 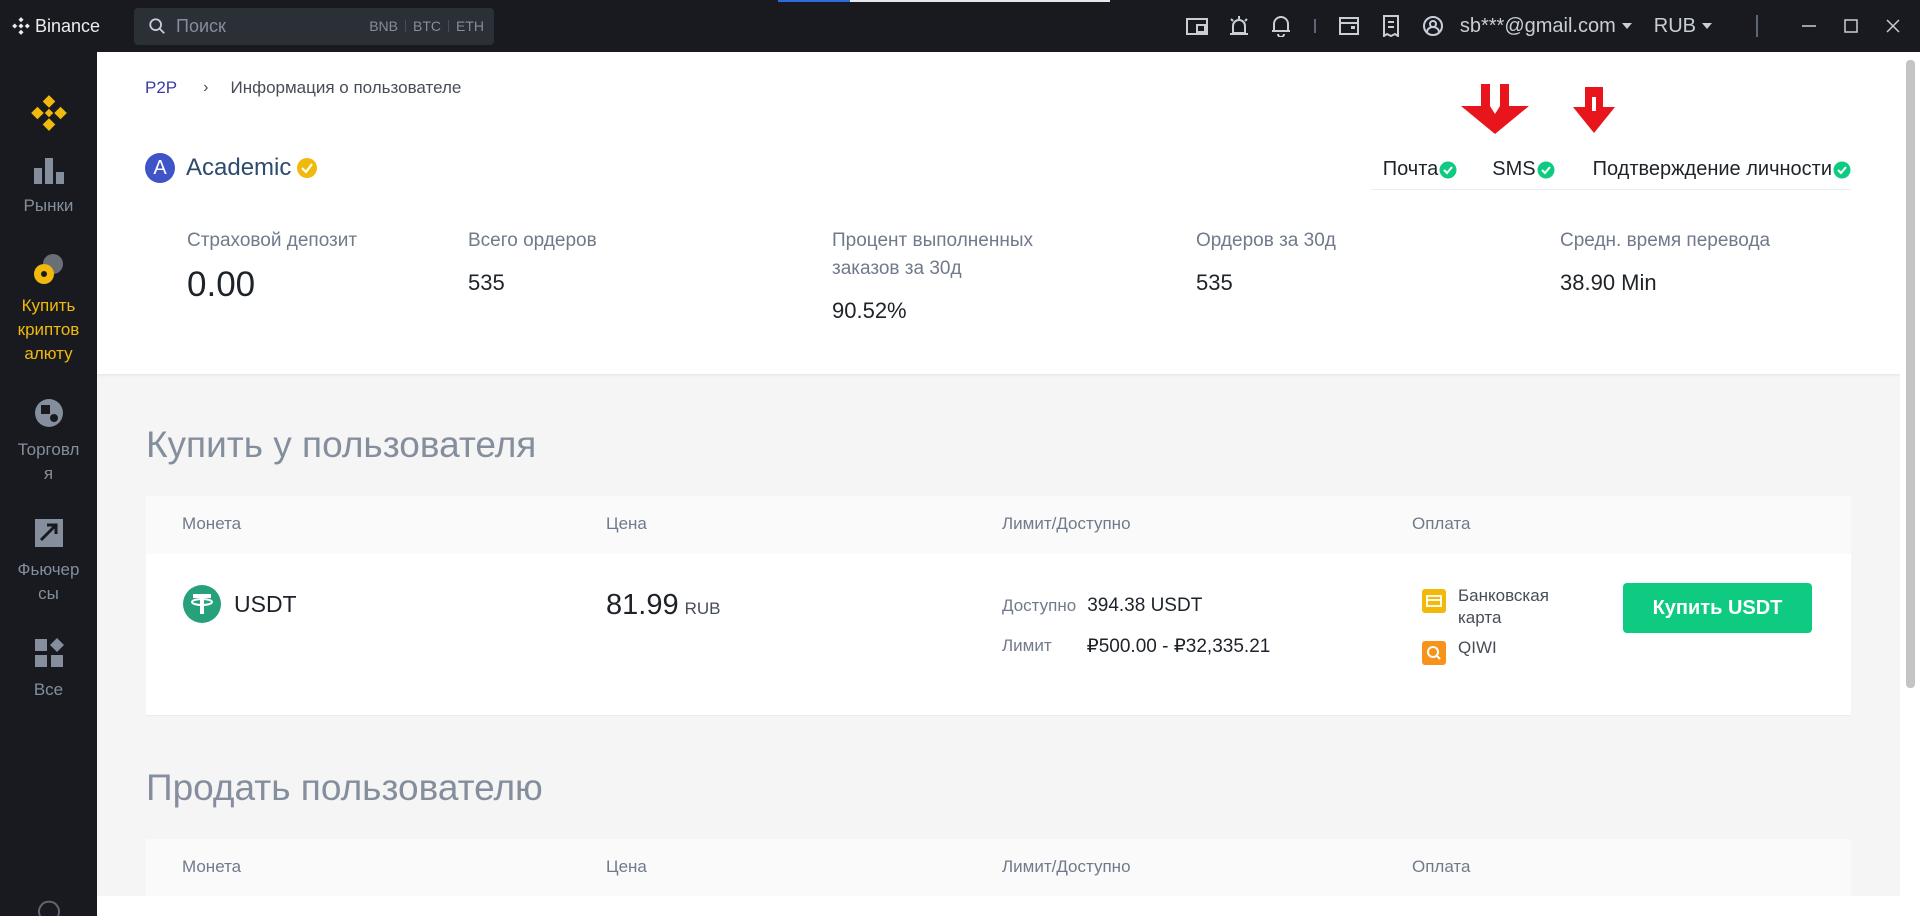 I want to click on all-icon, so click(x=49, y=652).